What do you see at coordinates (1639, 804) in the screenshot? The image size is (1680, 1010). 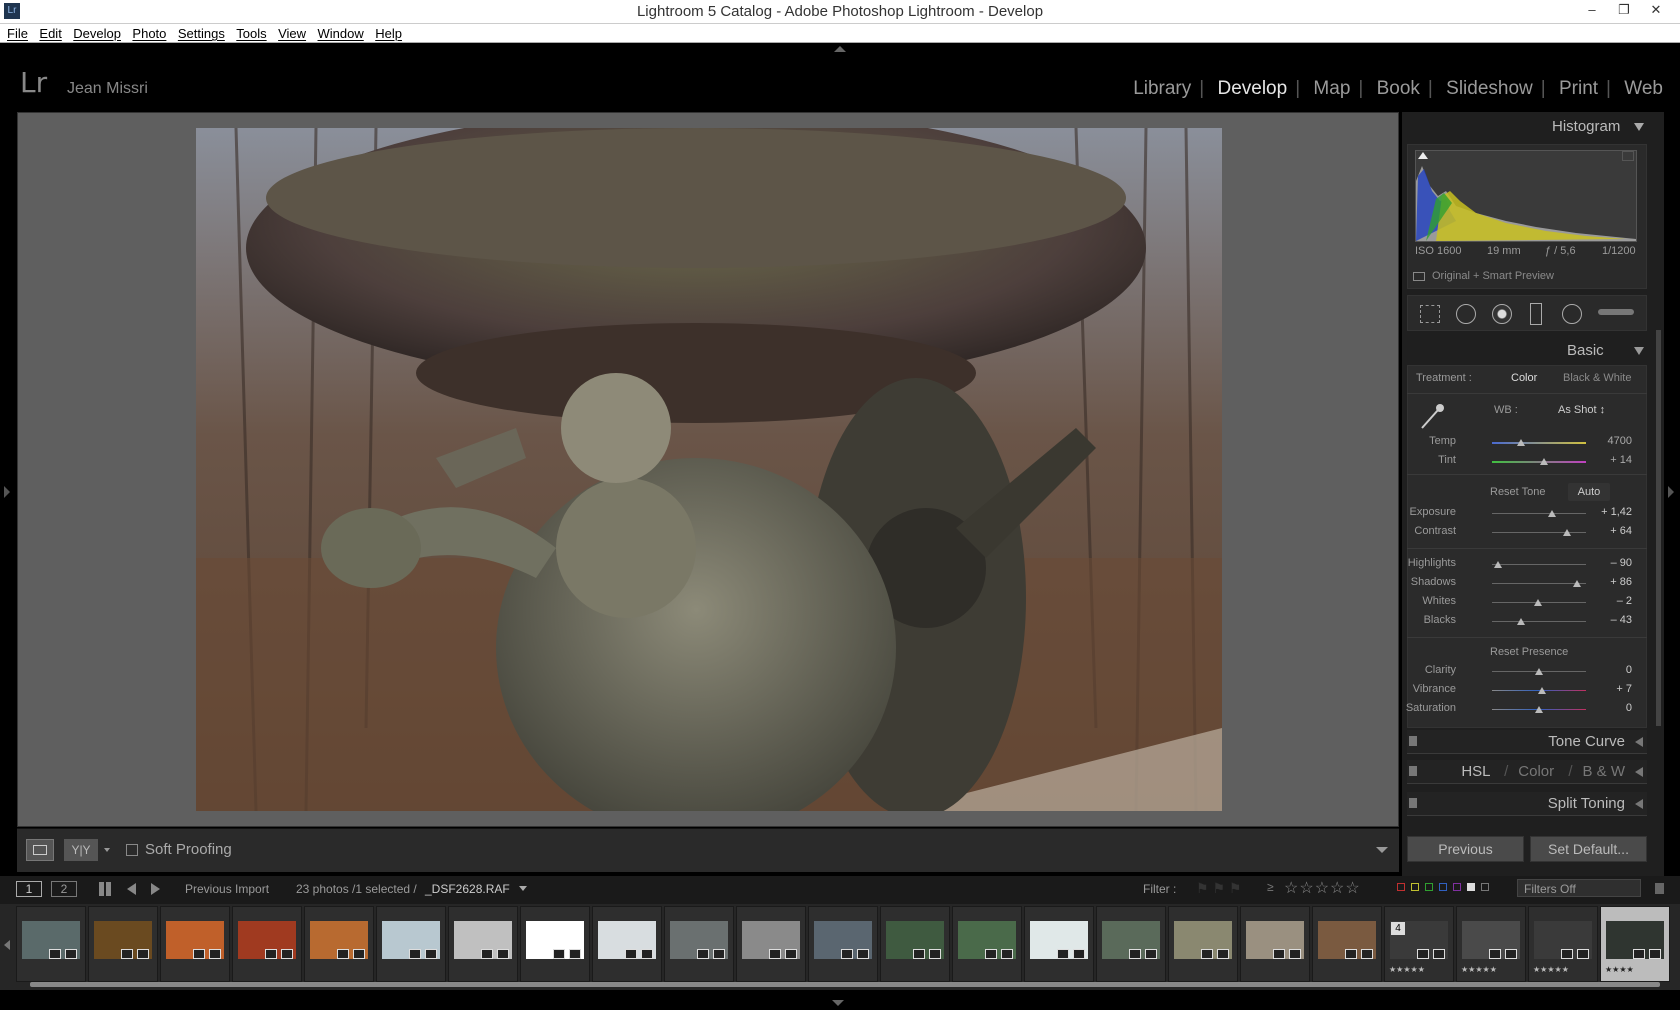 I see `split-toning-expand-icon` at bounding box center [1639, 804].